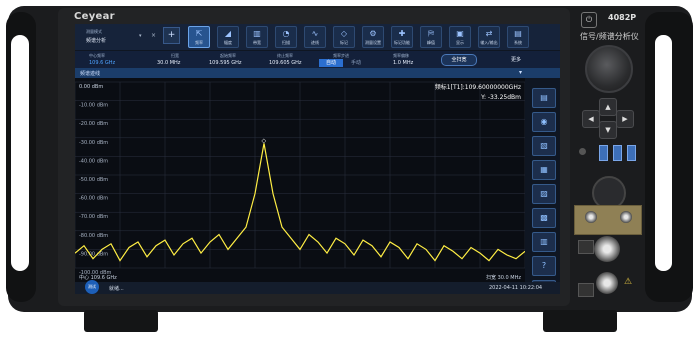 This screenshot has width=700, height=338. I want to click on toolbar-button-label: 迹线, so click(315, 42).